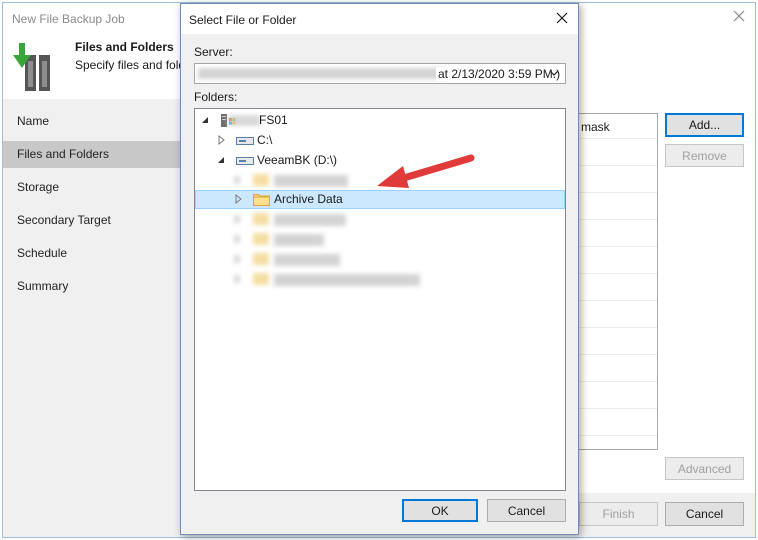 The image size is (758, 540). What do you see at coordinates (297, 160) in the screenshot?
I see `drive-d-label: VeeamBK (D:\)` at bounding box center [297, 160].